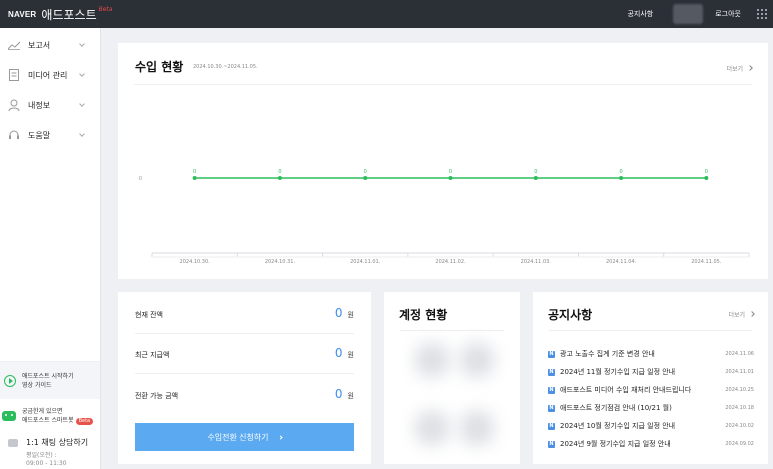  I want to click on x-tick-label: 2024.10.30., so click(195, 262).